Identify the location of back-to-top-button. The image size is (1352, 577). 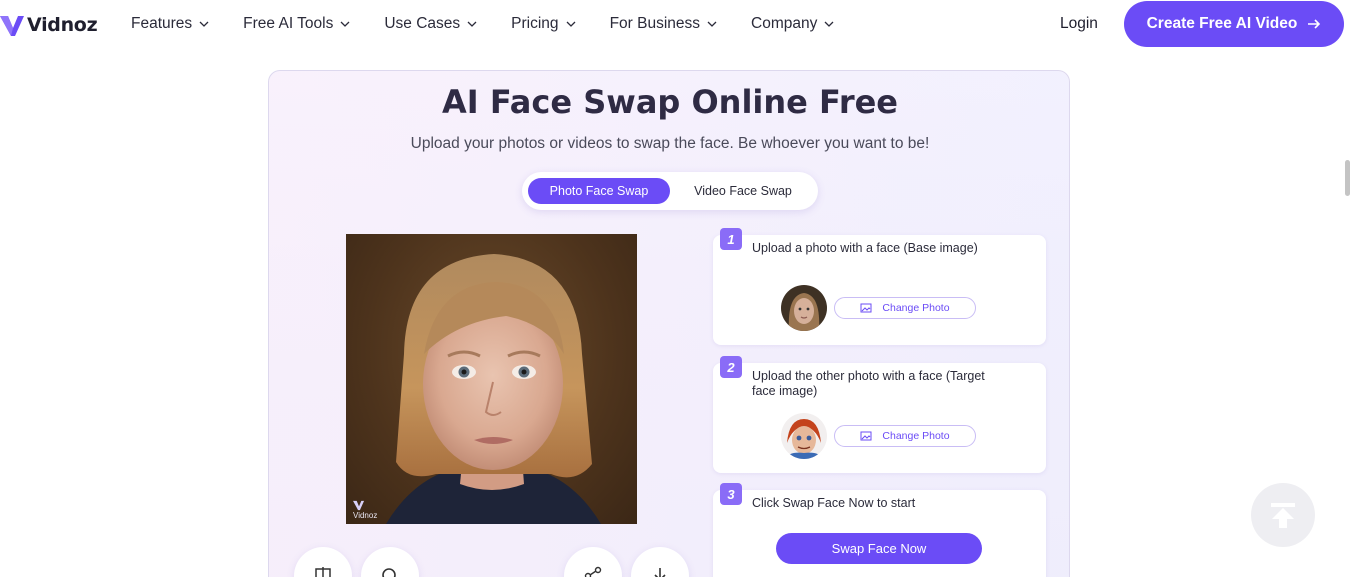
(1283, 515).